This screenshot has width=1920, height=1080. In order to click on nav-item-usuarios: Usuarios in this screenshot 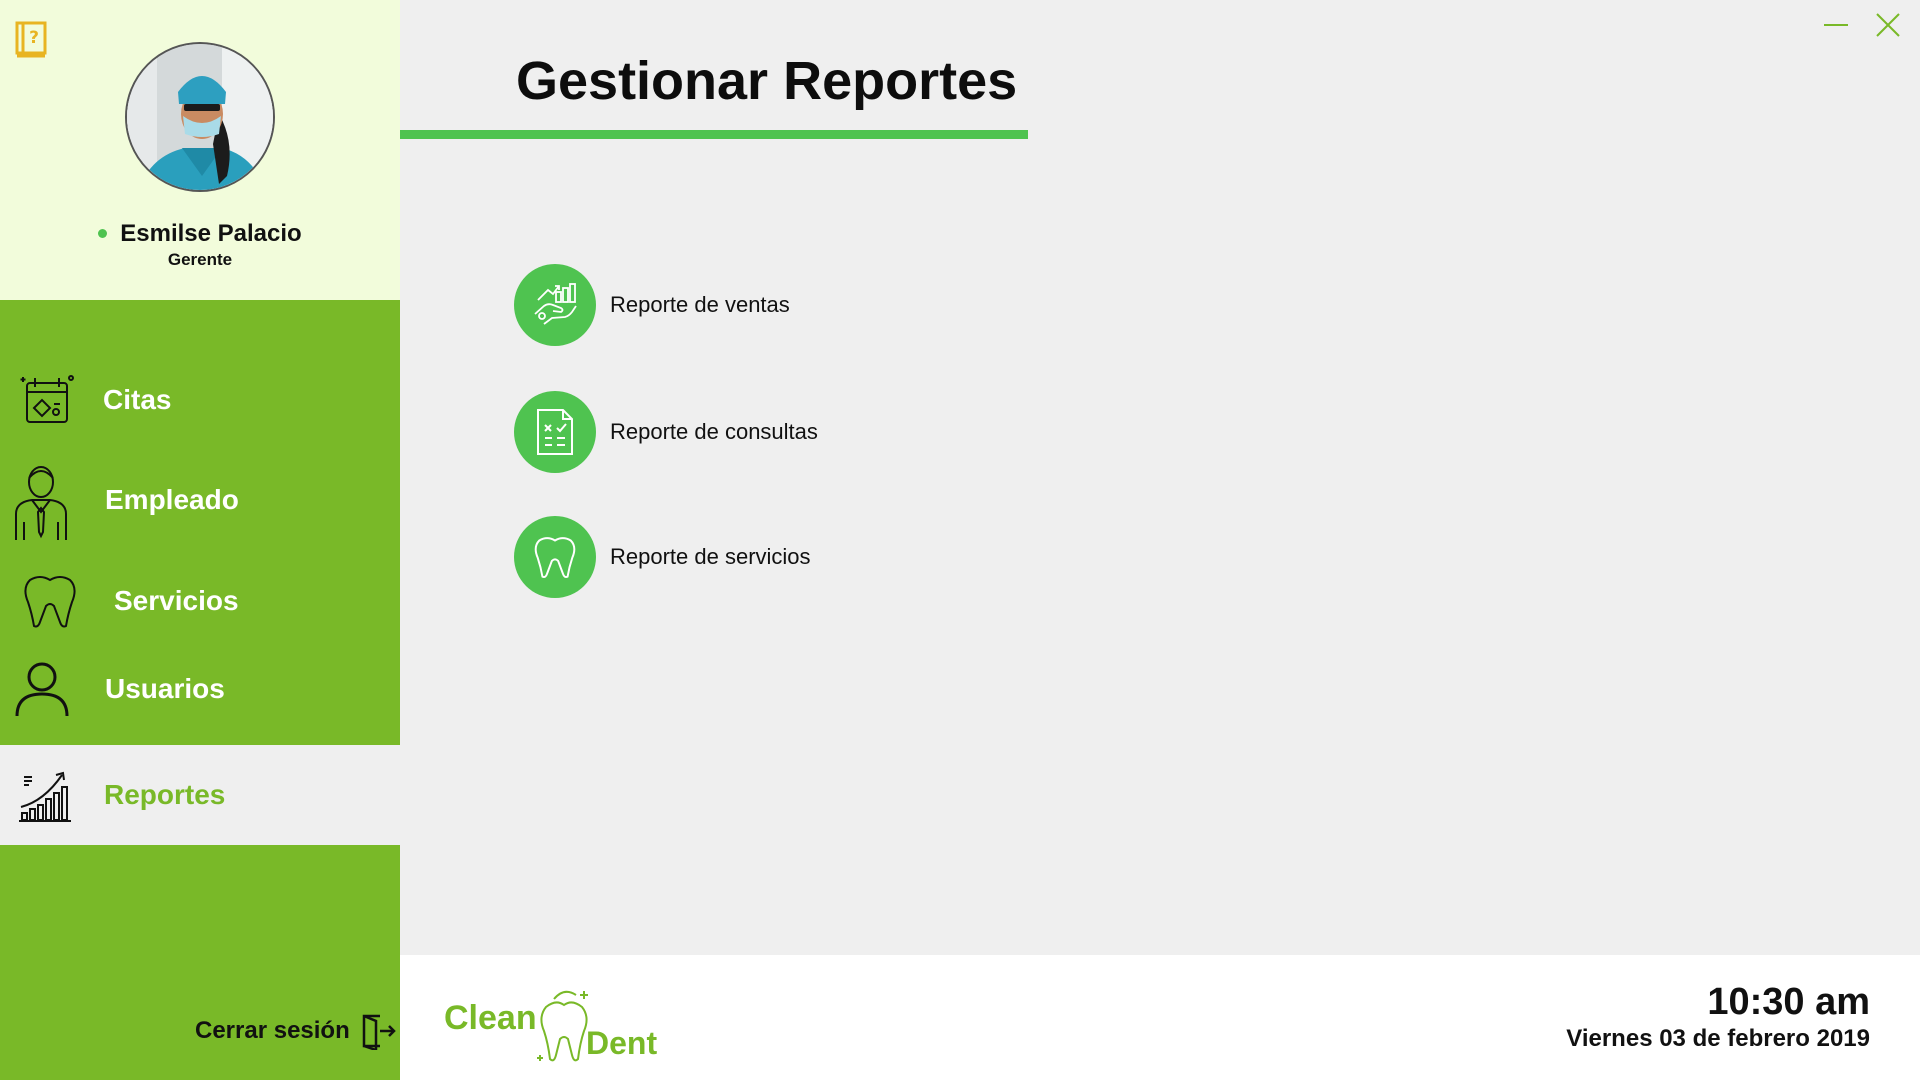, I will do `click(200, 685)`.